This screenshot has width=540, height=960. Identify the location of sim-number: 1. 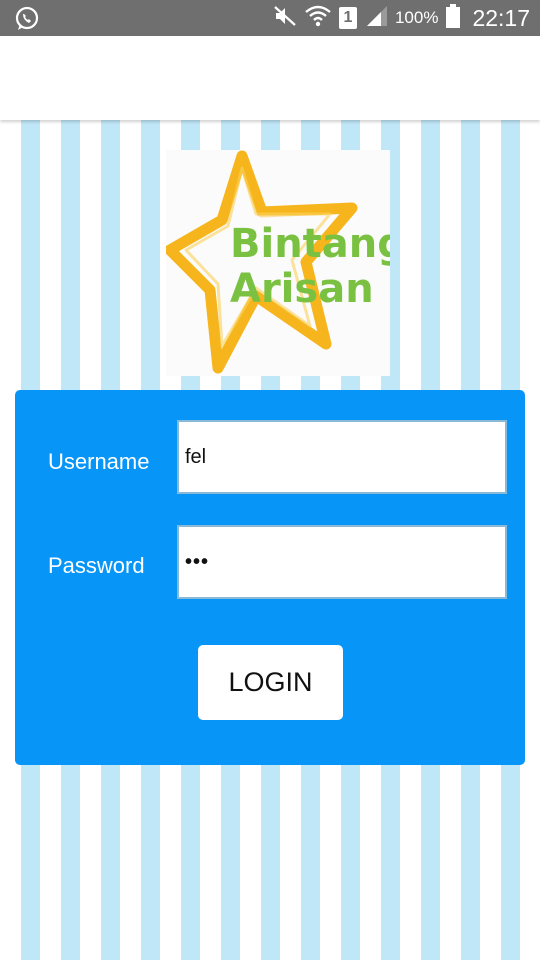
(348, 17).